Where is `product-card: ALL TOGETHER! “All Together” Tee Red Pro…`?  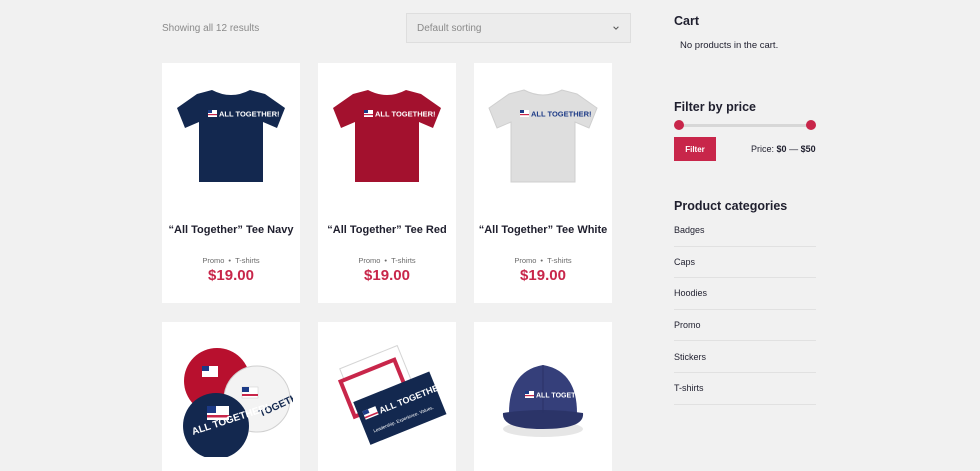
product-card: ALL TOGETHER! “All Together” Tee Red Pro… is located at coordinates (387, 183).